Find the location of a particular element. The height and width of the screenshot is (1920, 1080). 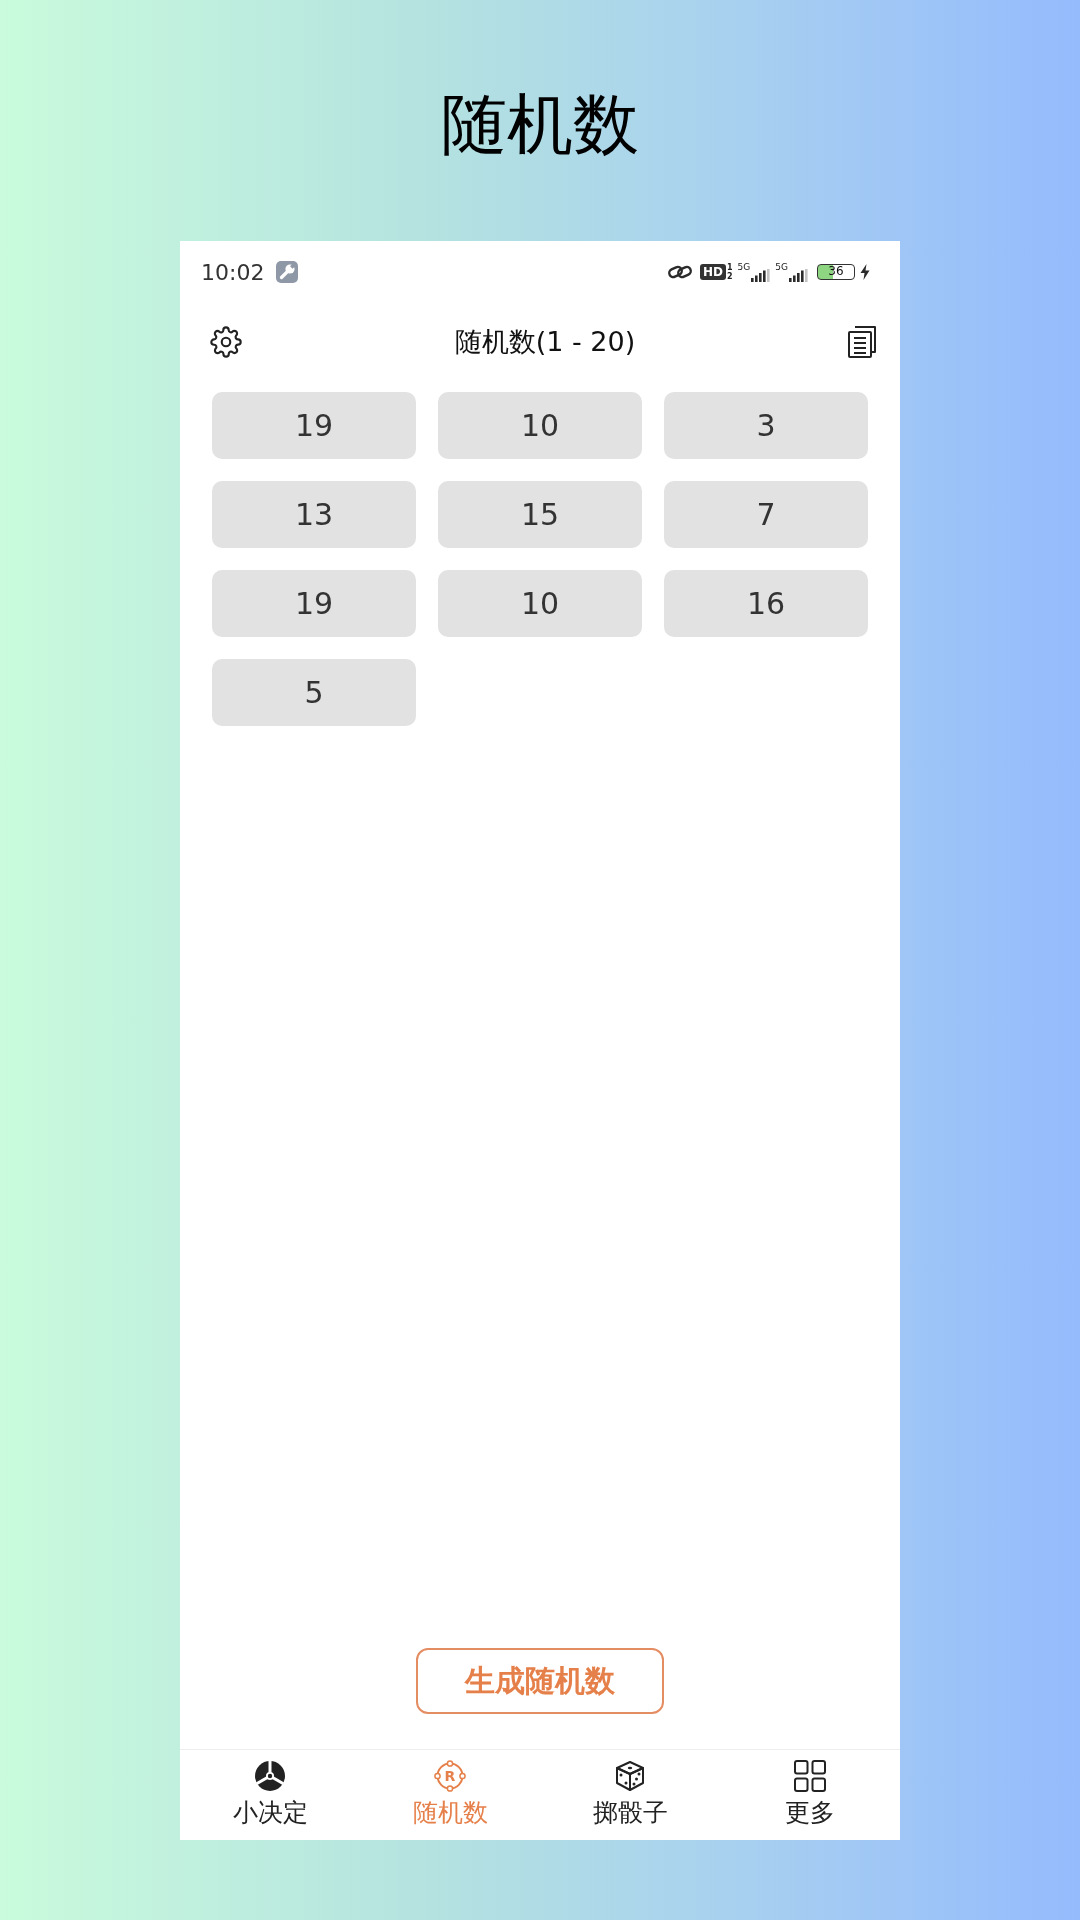

dice-icon is located at coordinates (630, 1776).